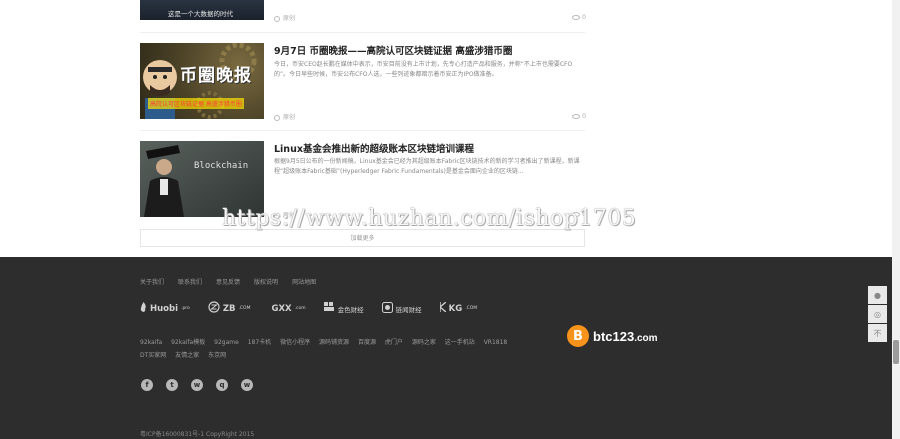  What do you see at coordinates (334, 342) in the screenshot?
I see `friend-link: 源码铺资源` at bounding box center [334, 342].